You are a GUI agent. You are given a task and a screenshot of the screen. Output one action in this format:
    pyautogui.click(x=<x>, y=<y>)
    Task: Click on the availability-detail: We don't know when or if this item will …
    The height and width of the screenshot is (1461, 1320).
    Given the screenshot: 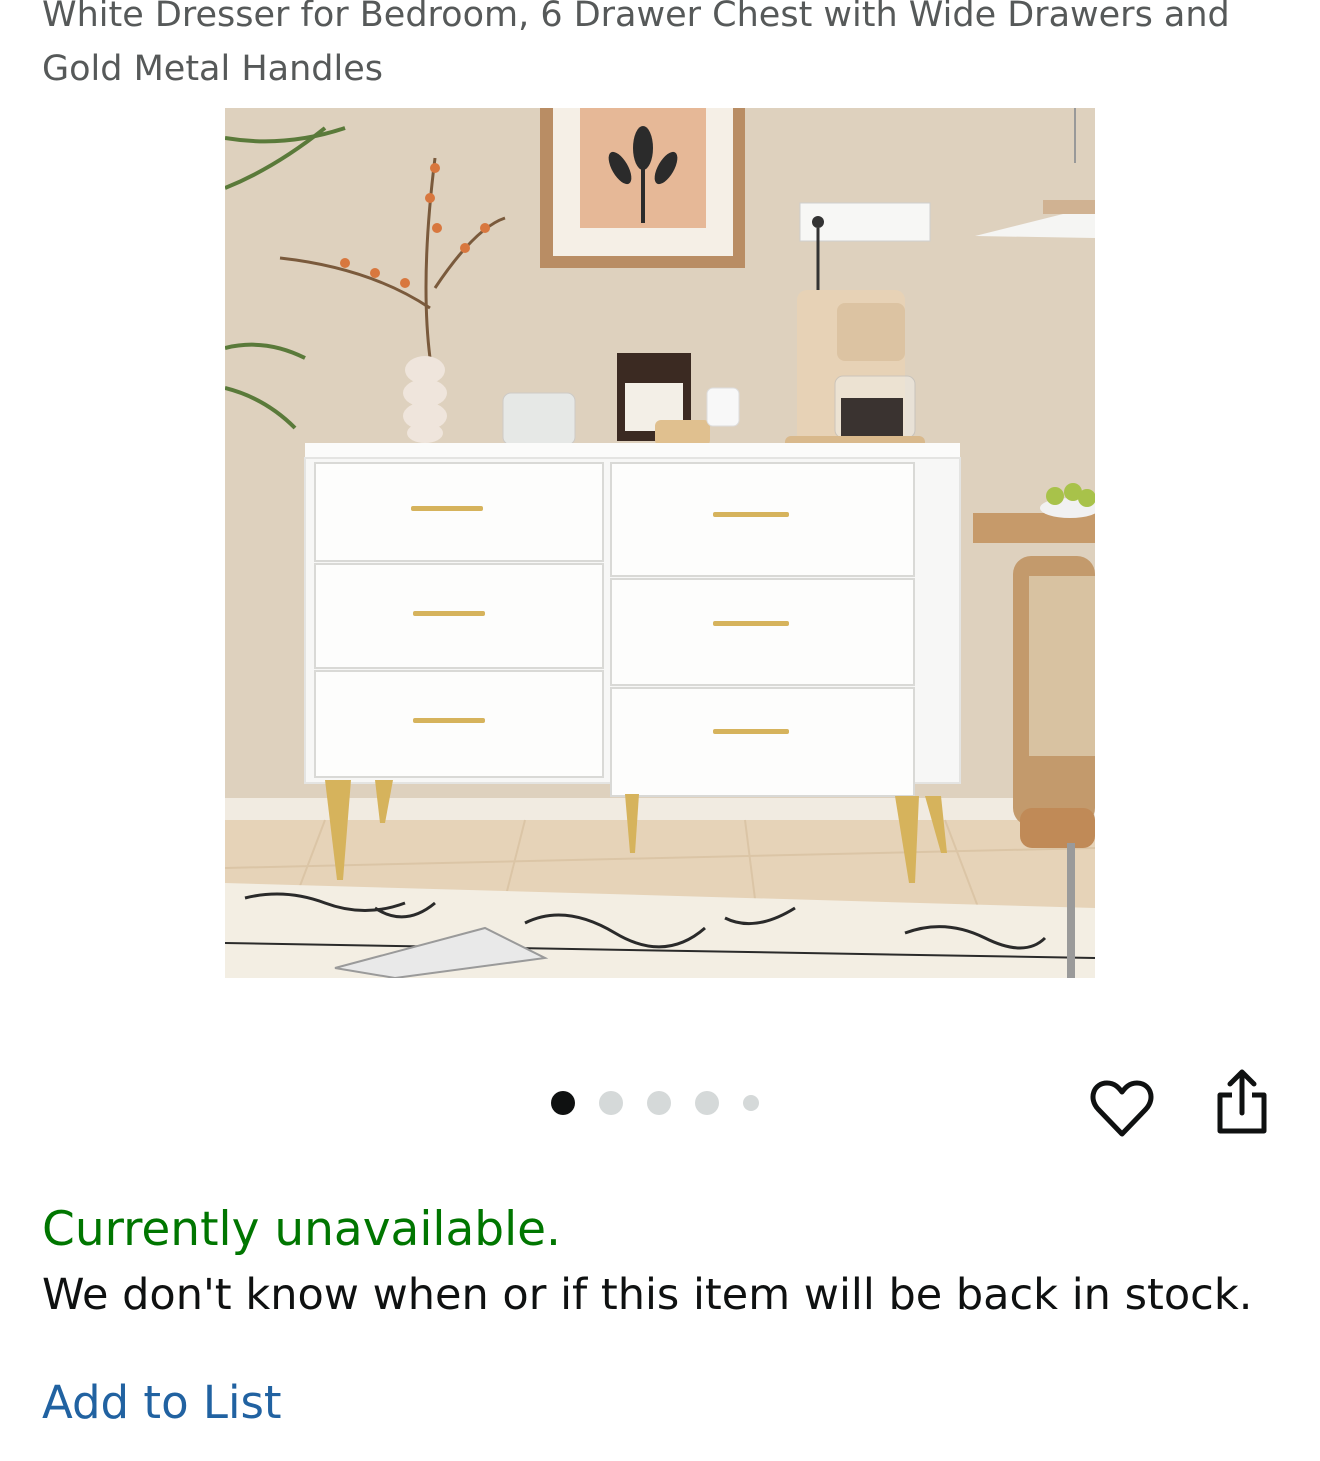 What is the action you would take?
    pyautogui.click(x=647, y=1295)
    